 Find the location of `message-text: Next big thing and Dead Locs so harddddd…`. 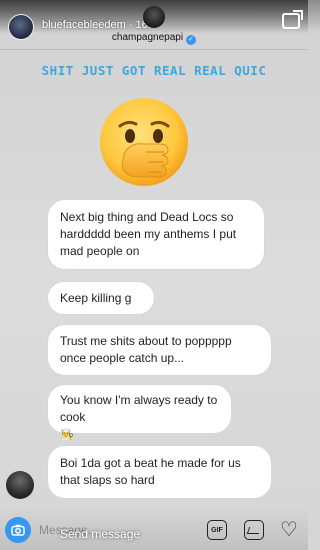

message-text: Next big thing and Dead Locs so harddddd… is located at coordinates (148, 234).